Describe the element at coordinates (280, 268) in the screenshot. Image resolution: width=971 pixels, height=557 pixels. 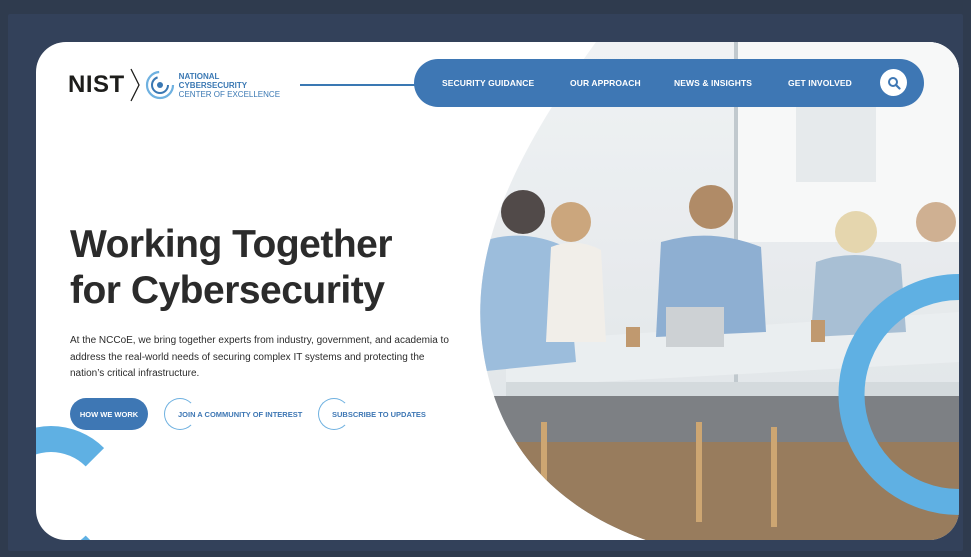
I see `hero-title: Working Together for Cybersecurity` at that location.